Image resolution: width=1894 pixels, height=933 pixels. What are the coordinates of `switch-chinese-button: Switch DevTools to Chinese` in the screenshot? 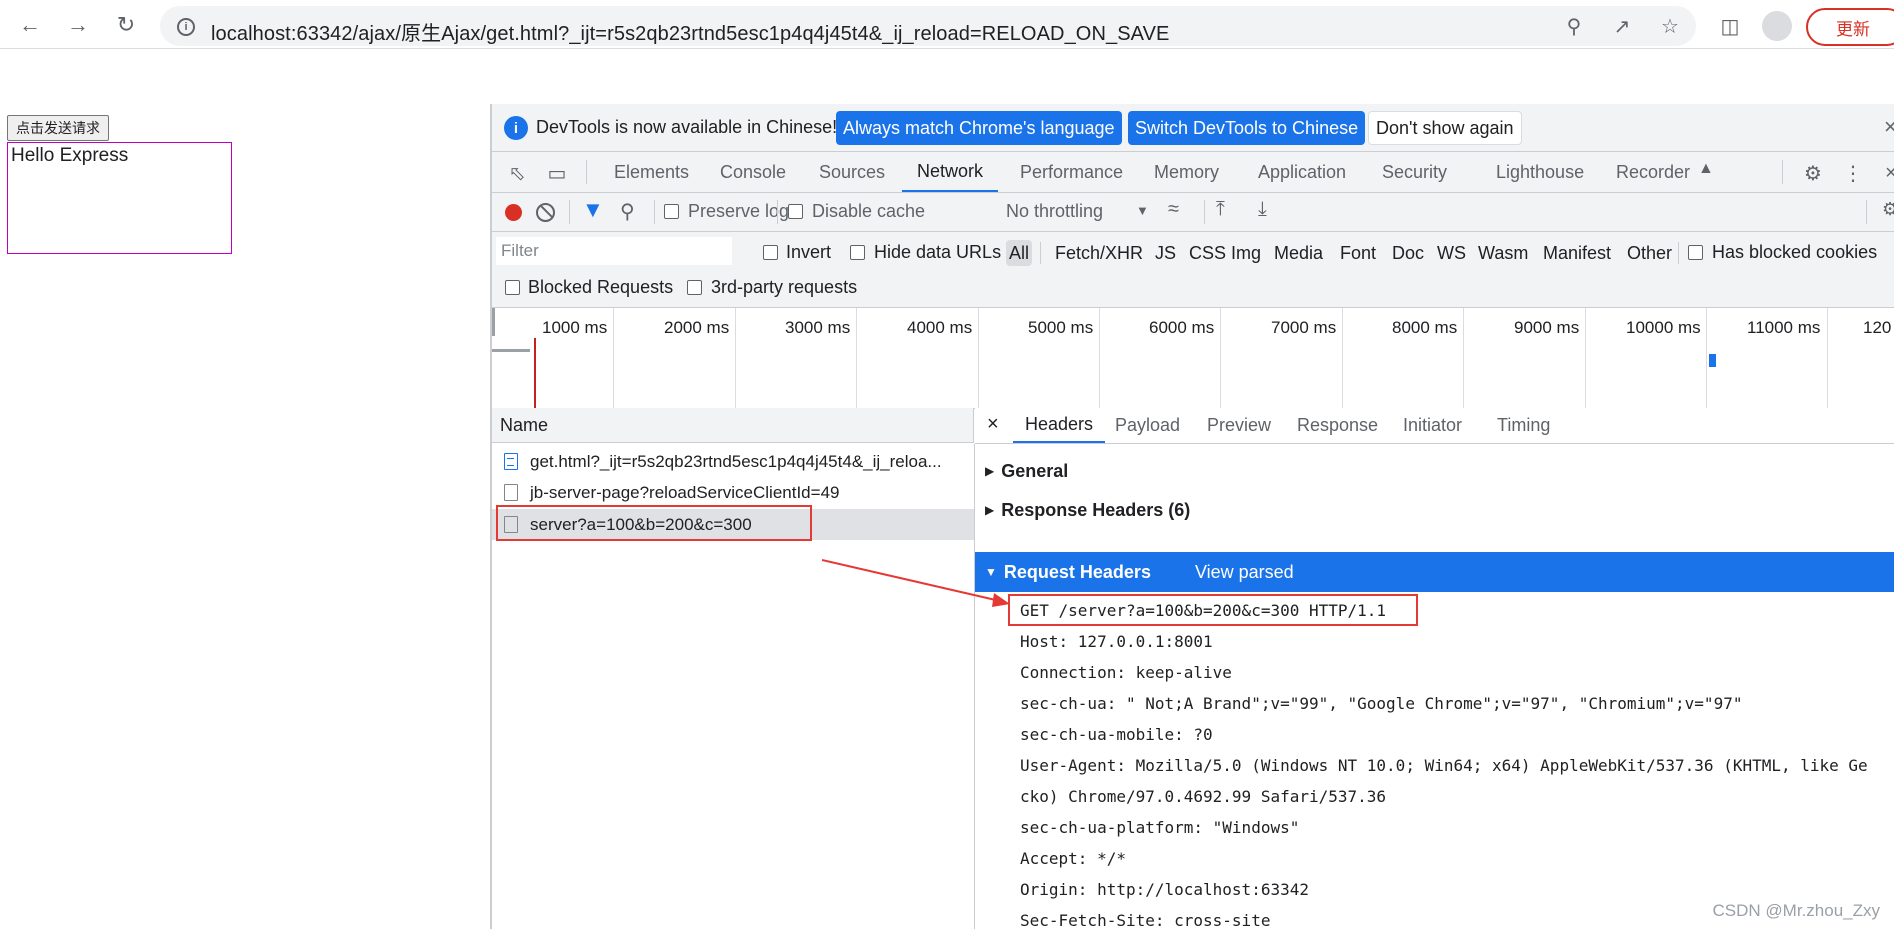 It's located at (1247, 128).